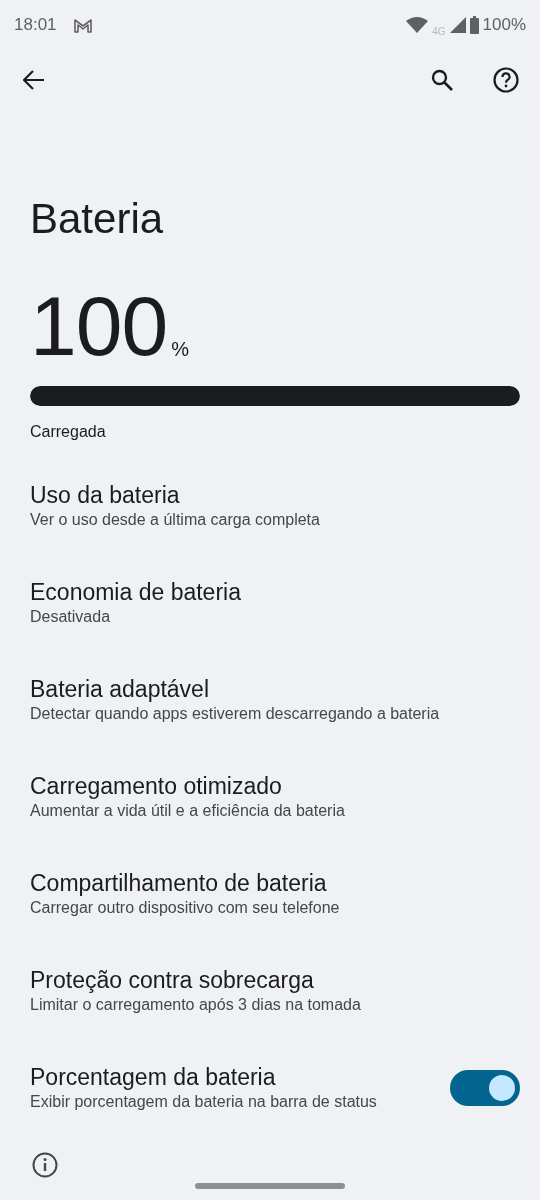  What do you see at coordinates (204, 1101) in the screenshot?
I see `item-subtitle: Exibir porcentagem da bateria na barra de status` at bounding box center [204, 1101].